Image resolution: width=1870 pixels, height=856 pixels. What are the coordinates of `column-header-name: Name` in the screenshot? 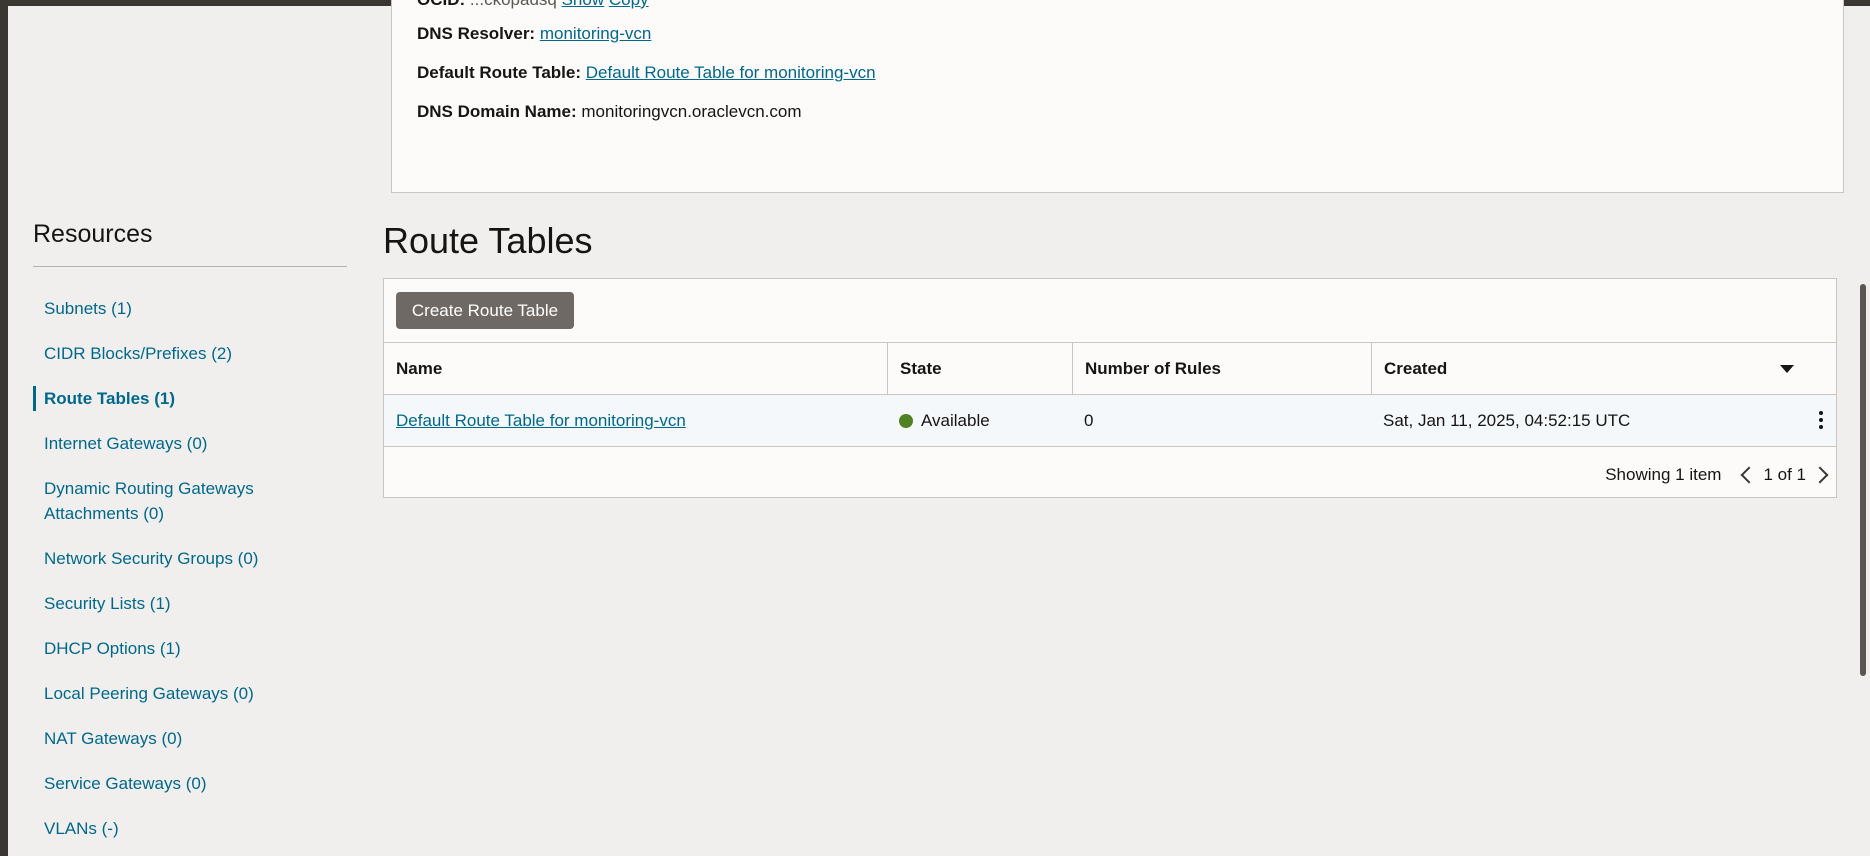 It's located at (635, 368).